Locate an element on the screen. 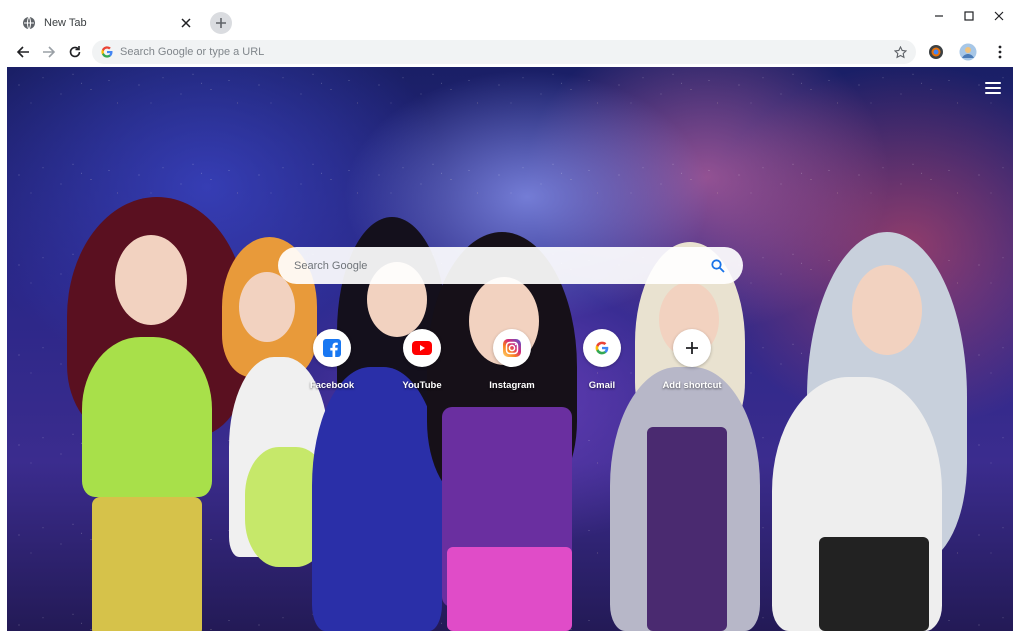 The width and height of the screenshot is (1020, 638). extension-icon is located at coordinates (936, 52).